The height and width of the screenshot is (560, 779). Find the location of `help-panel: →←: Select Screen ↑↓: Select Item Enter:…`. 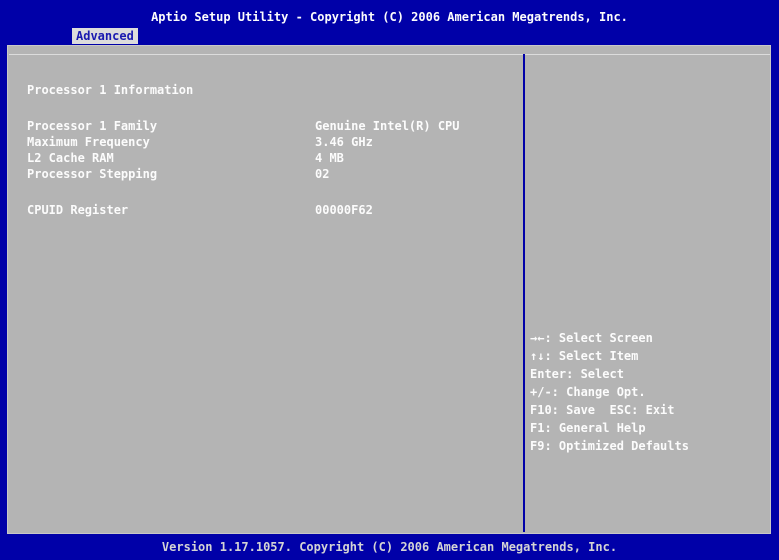

help-panel: →←: Select Screen ↑↓: Select Item Enter:… is located at coordinates (609, 392).